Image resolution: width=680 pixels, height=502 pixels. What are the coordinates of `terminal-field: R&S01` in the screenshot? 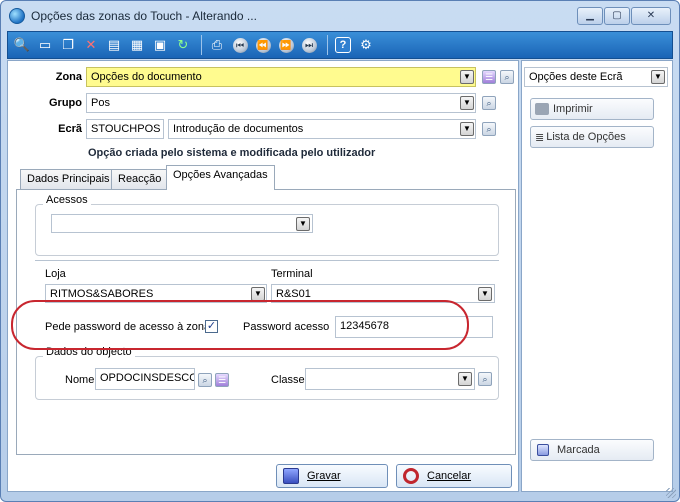 It's located at (383, 293).